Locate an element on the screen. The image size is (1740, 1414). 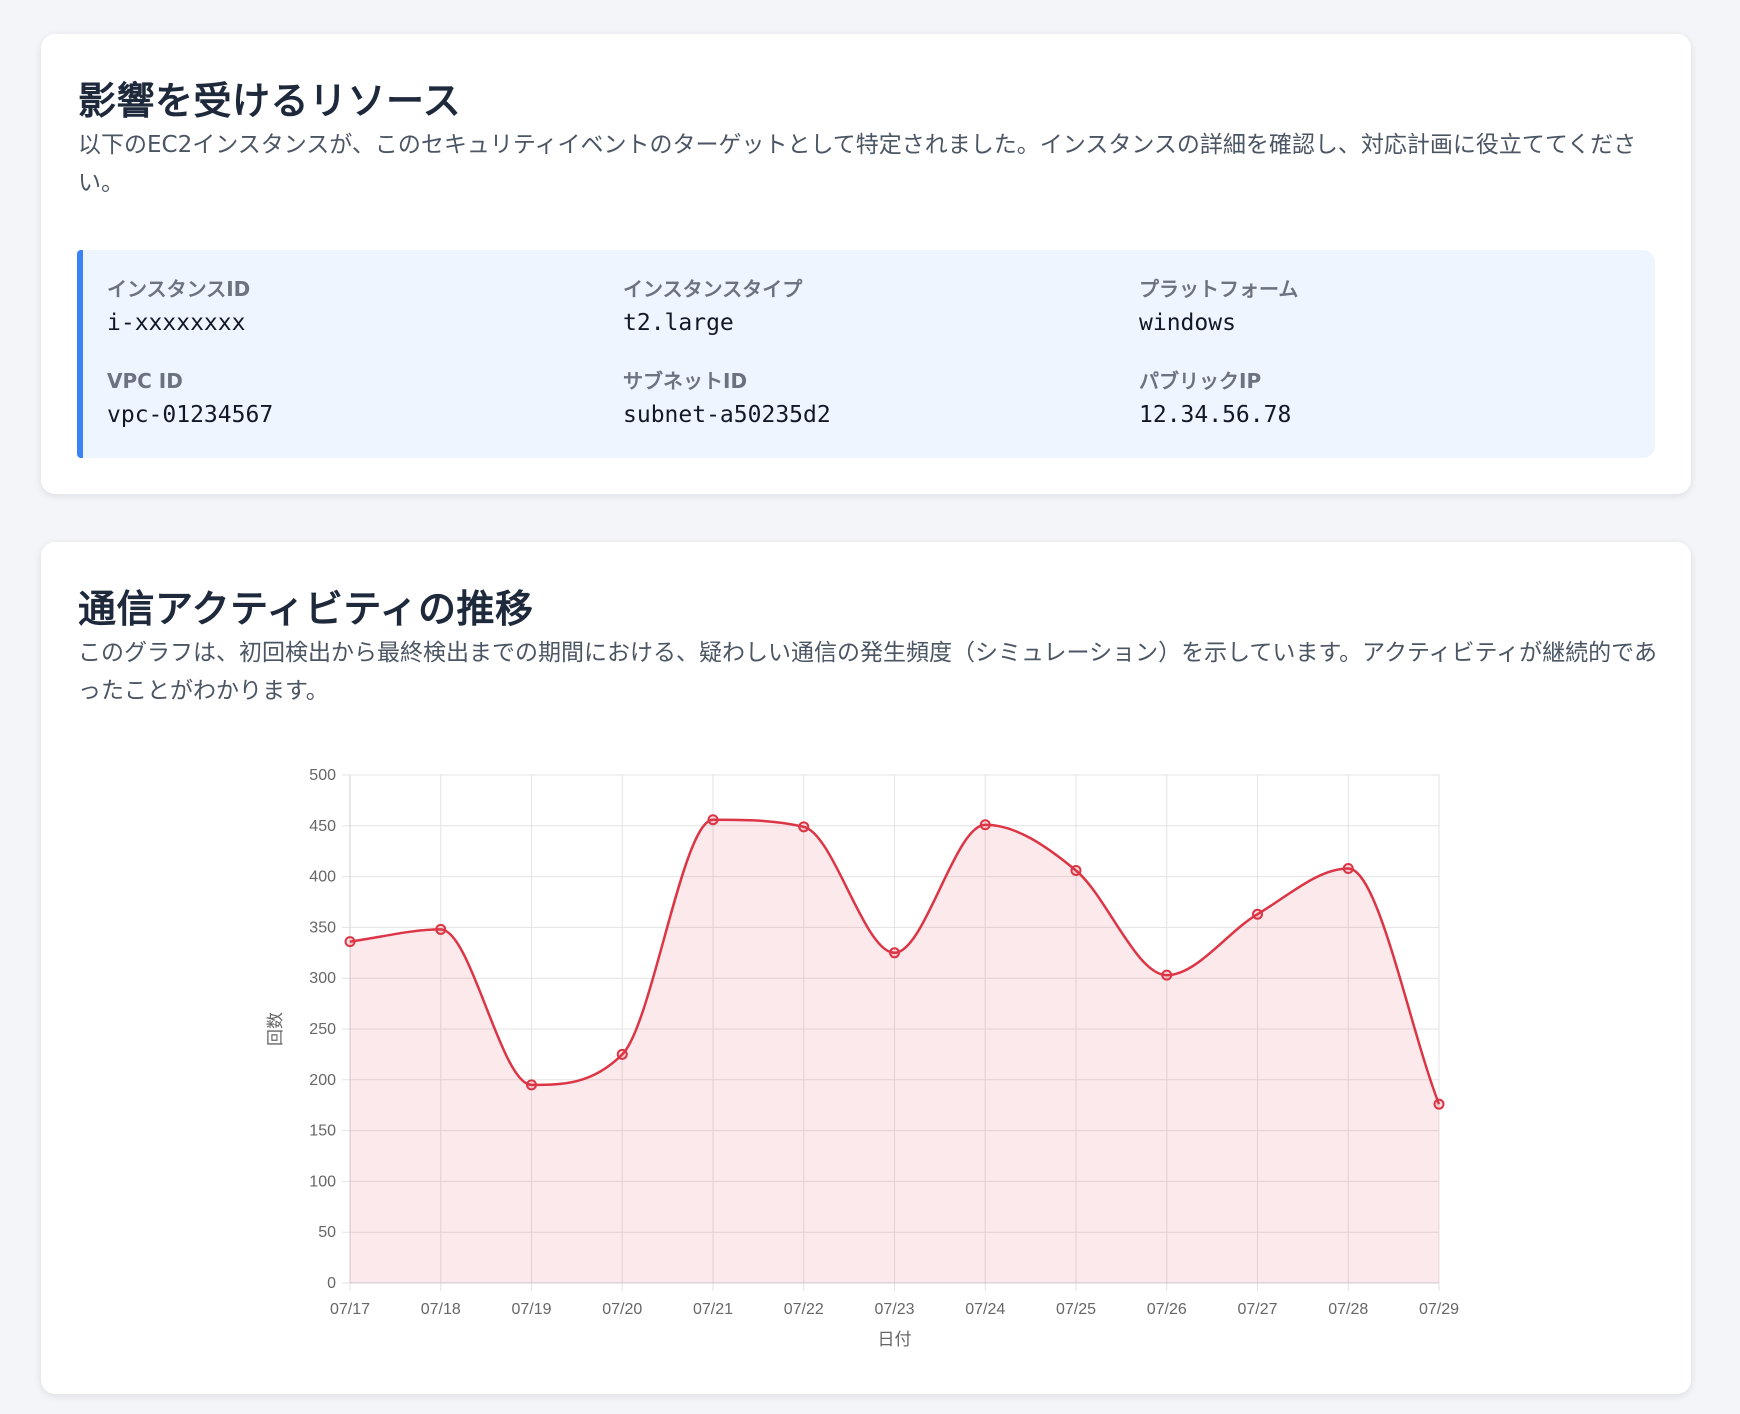
instance-type-label: インスタンスタイプ is located at coordinates (713, 289).